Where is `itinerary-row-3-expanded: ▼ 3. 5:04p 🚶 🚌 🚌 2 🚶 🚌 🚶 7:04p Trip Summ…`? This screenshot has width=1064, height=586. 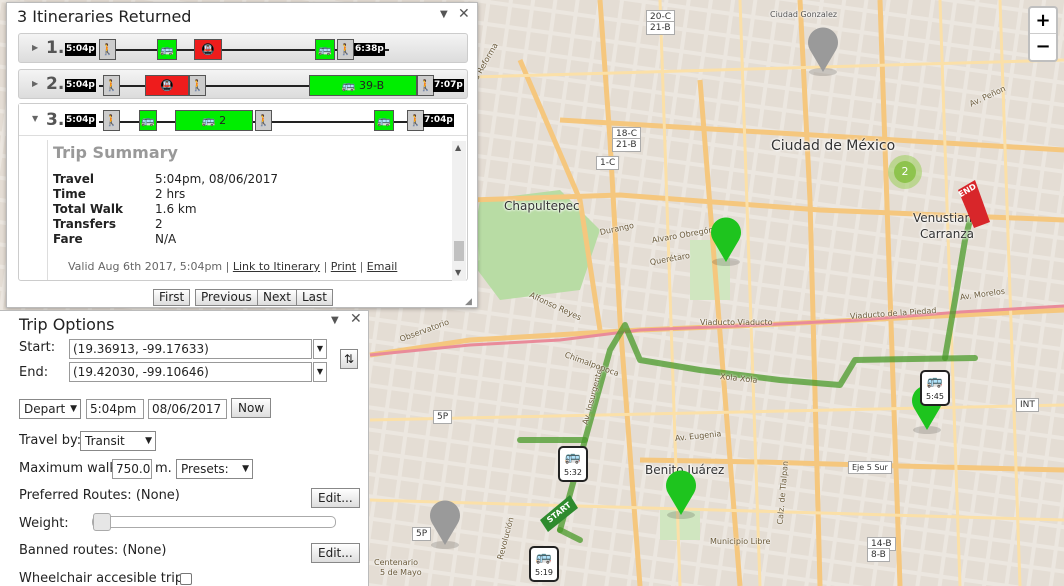 itinerary-row-3-expanded: ▼ 3. 5:04p 🚶 🚌 🚌 2 🚶 🚌 🚶 7:04p Trip Summ… is located at coordinates (243, 192).